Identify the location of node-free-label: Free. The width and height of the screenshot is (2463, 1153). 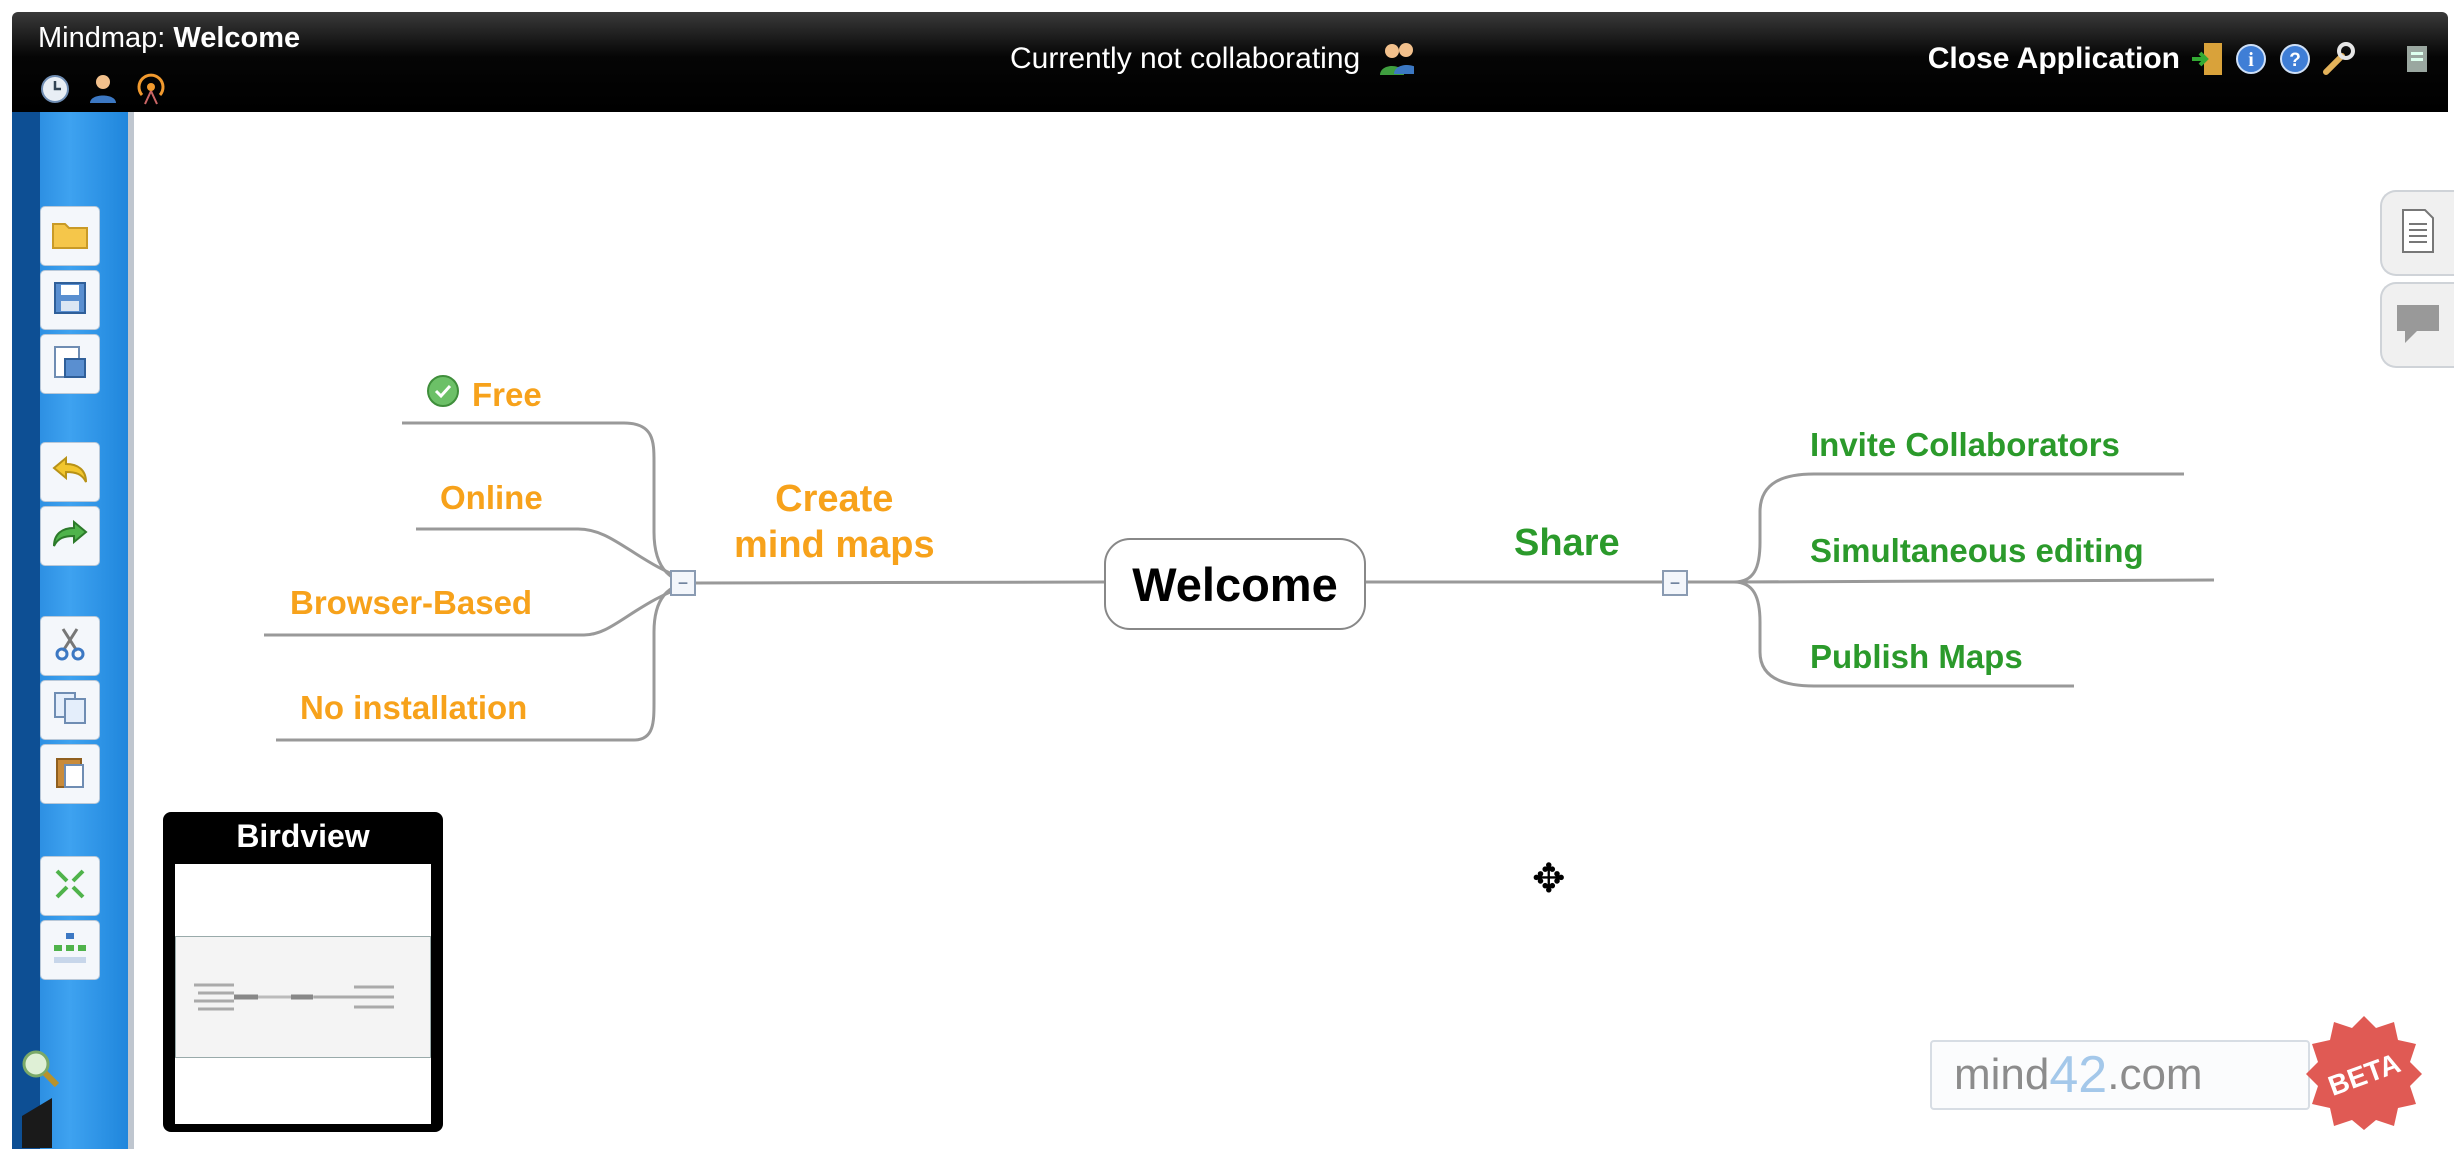
(507, 394).